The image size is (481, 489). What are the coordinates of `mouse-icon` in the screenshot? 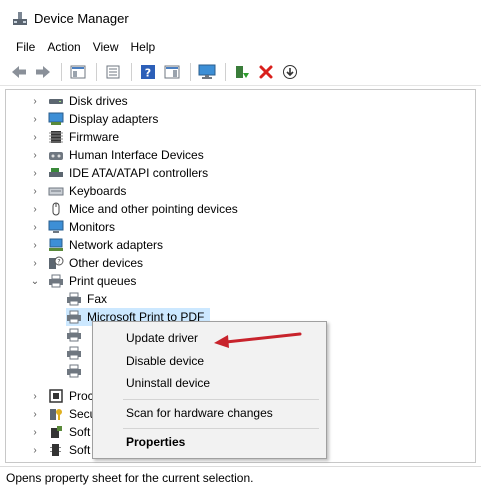 It's located at (56, 209).